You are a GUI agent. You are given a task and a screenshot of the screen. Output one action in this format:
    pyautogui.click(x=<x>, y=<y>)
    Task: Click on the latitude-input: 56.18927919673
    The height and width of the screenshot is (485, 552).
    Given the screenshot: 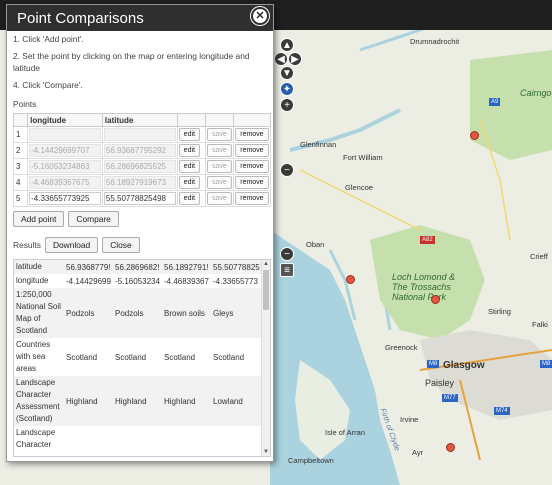 What is the action you would take?
    pyautogui.click(x=139, y=182)
    